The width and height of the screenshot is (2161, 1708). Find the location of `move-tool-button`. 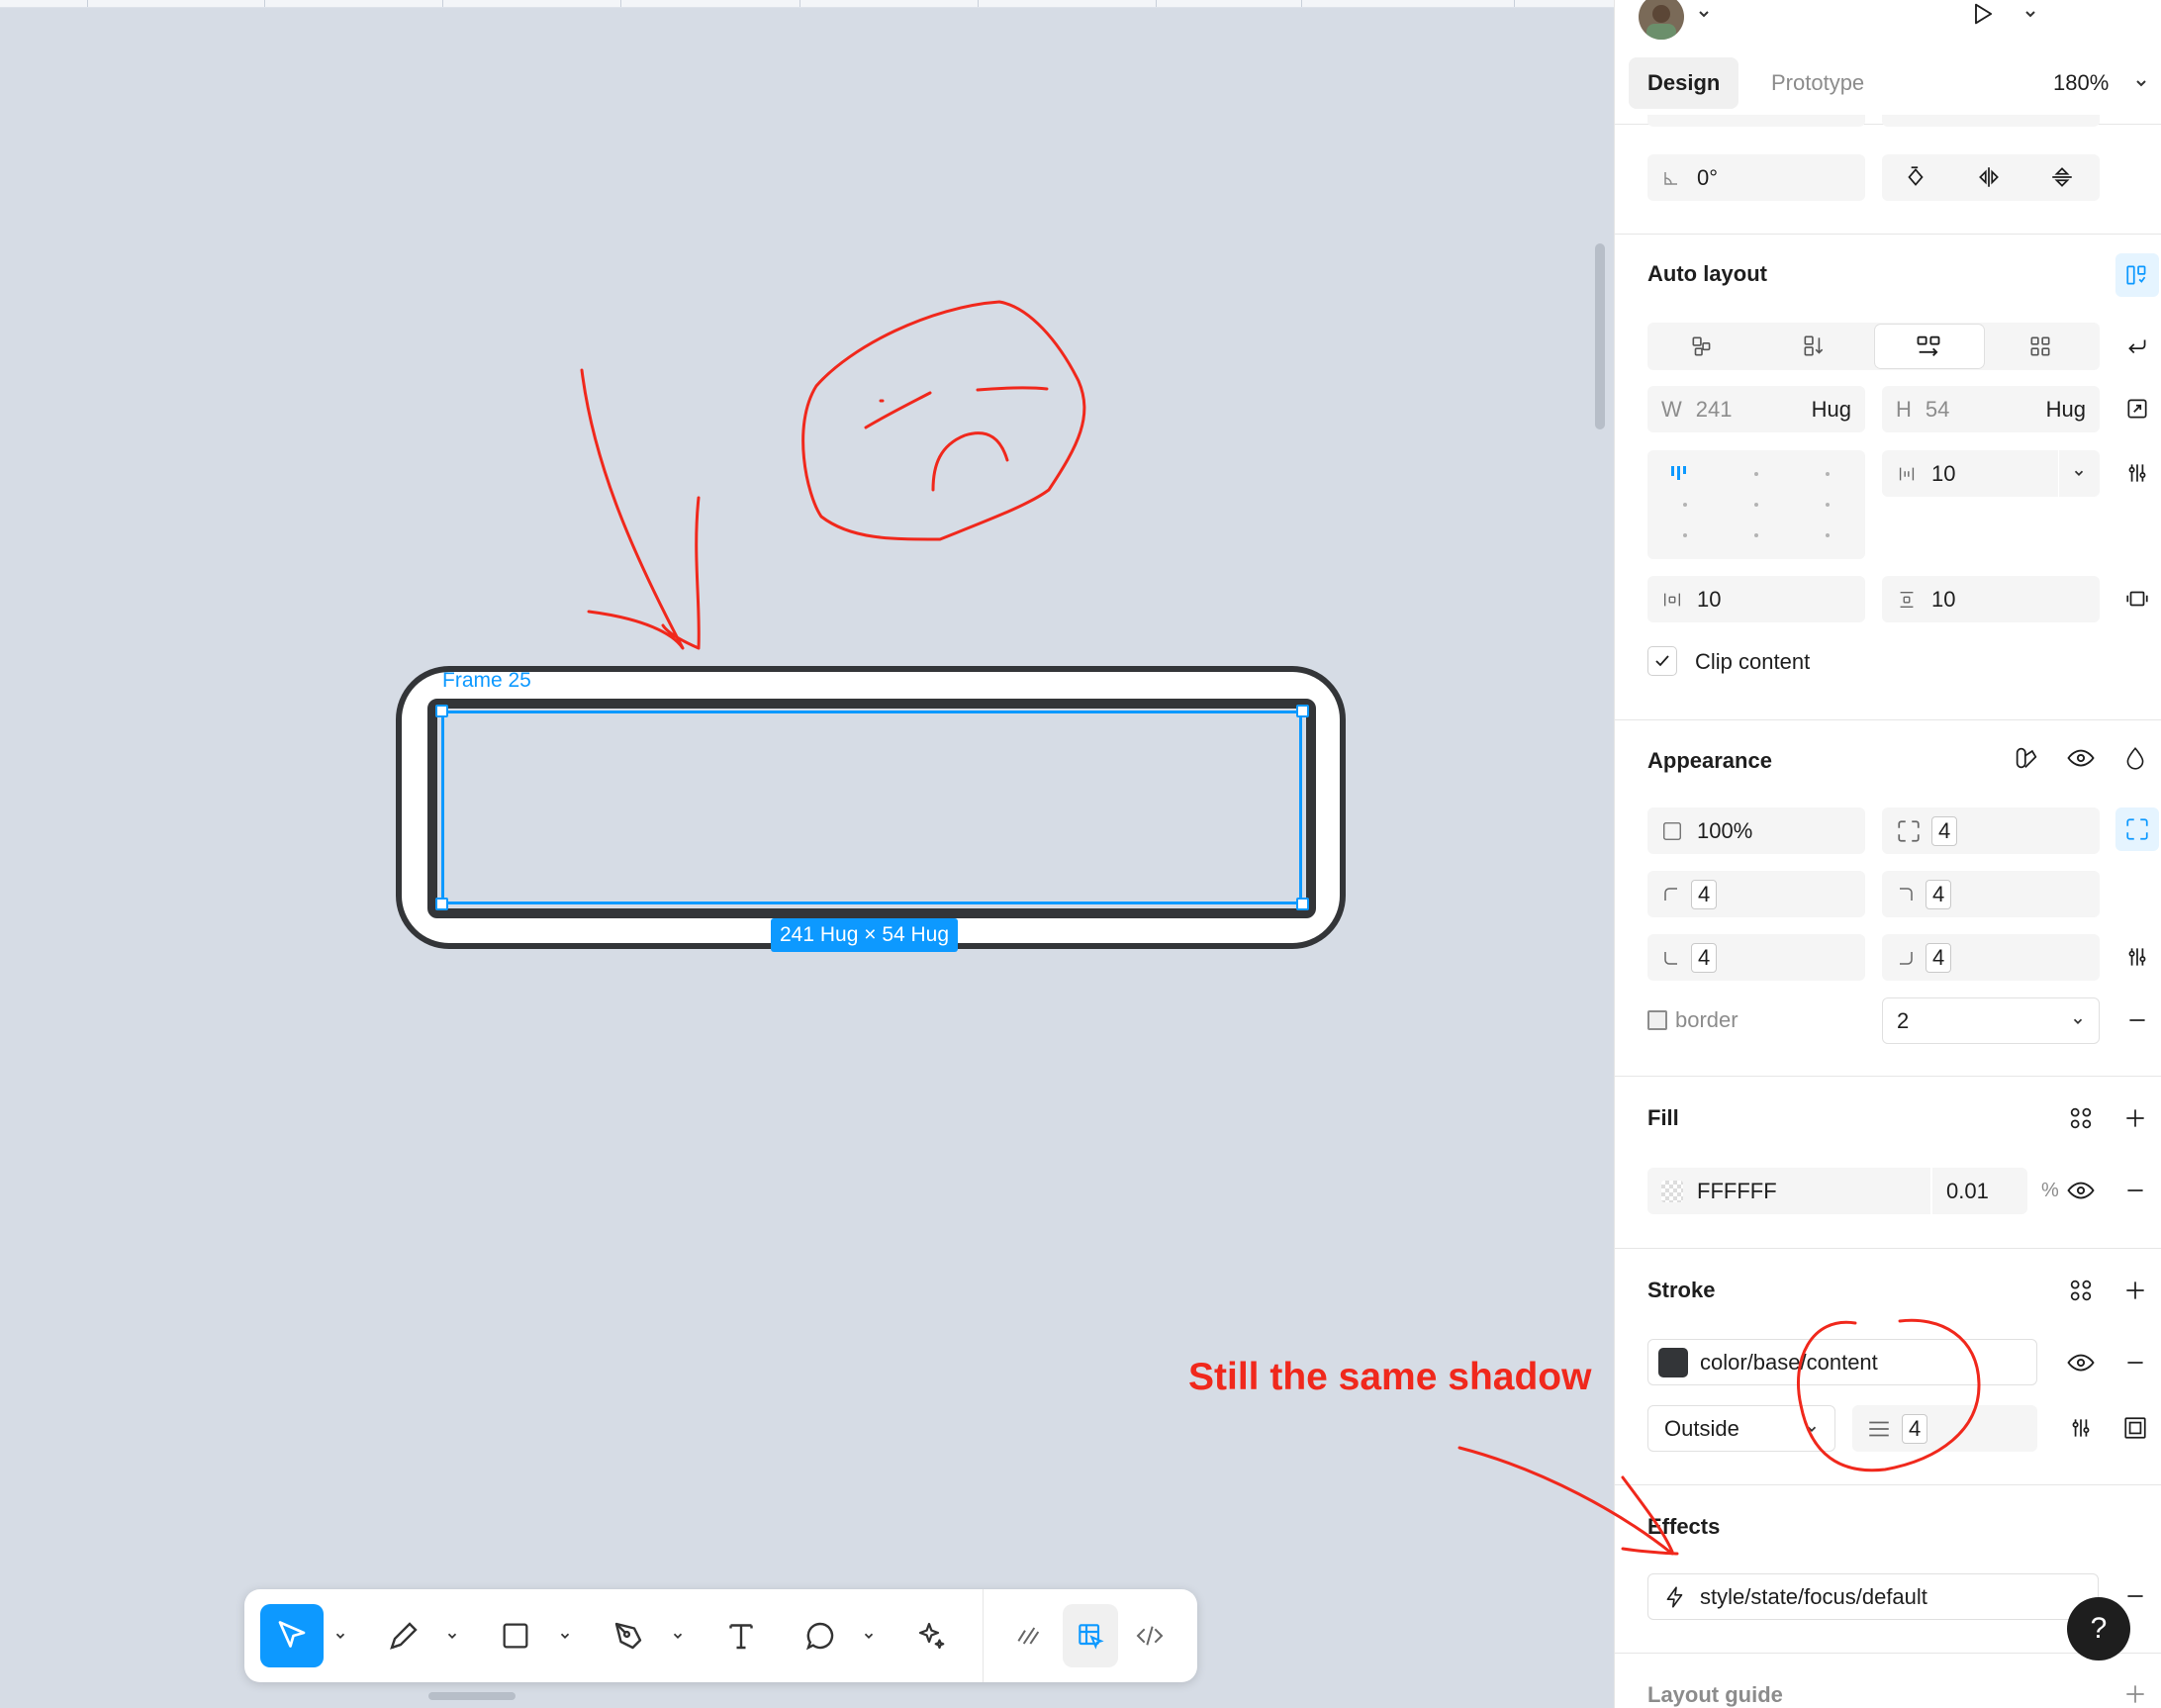

move-tool-button is located at coordinates (292, 1635).